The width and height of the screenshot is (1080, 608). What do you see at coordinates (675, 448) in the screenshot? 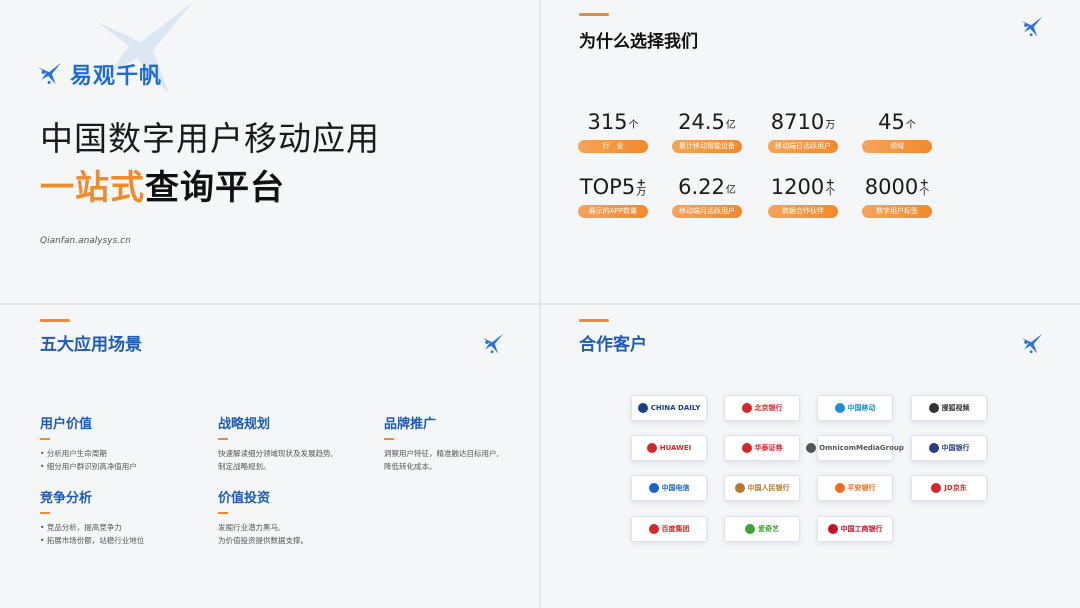
I see `client-name: HUAWEI` at bounding box center [675, 448].